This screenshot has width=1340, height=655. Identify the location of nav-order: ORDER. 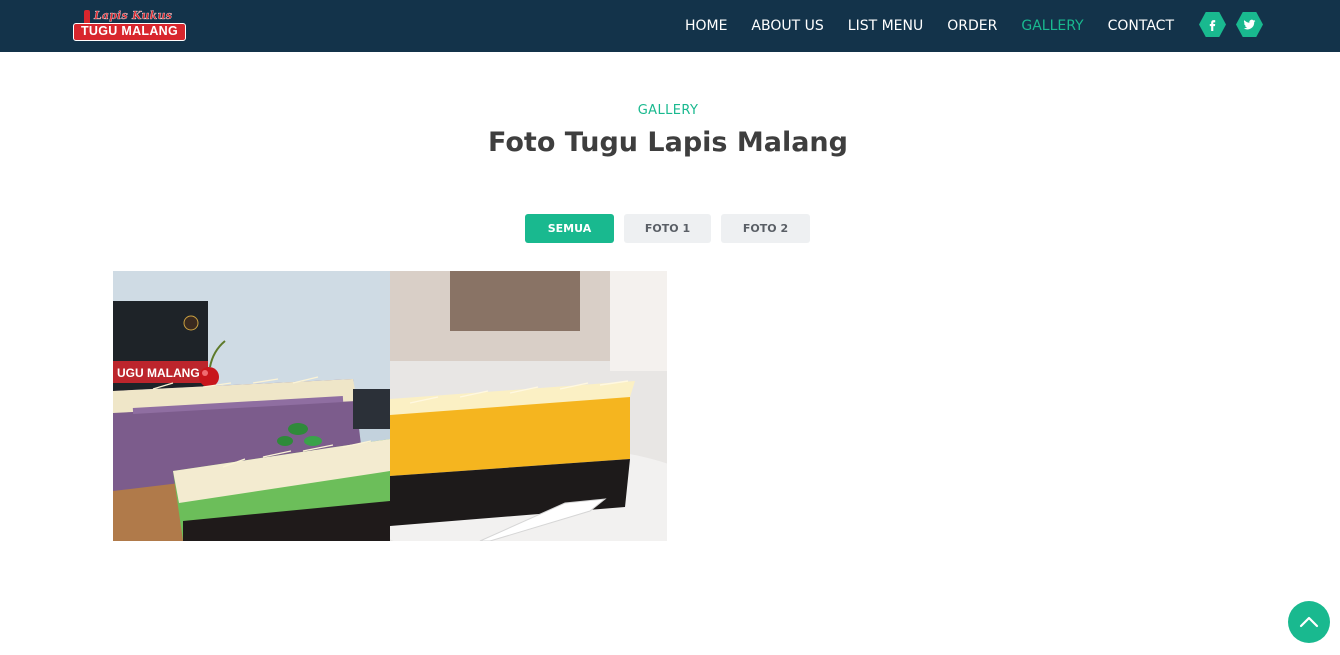
(972, 26).